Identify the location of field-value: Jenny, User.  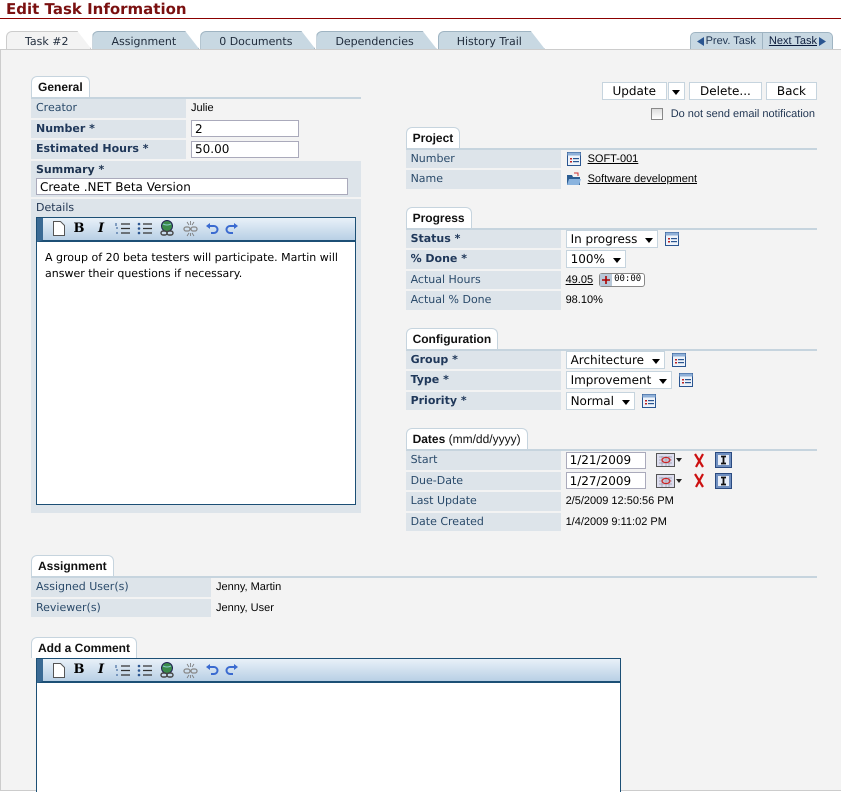
(245, 608).